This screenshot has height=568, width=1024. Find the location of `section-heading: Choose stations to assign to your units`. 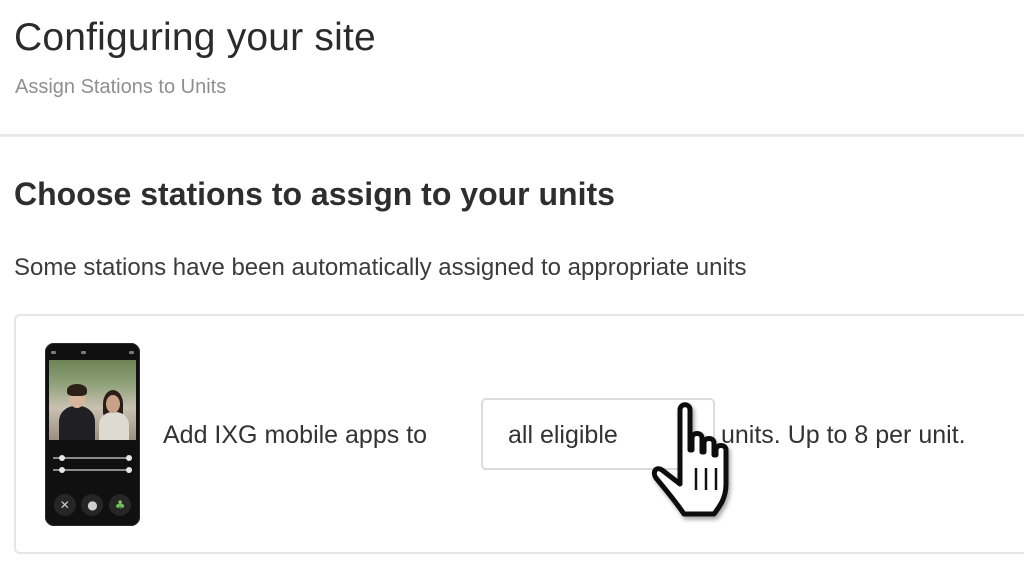

section-heading: Choose stations to assign to your units is located at coordinates (314, 194).